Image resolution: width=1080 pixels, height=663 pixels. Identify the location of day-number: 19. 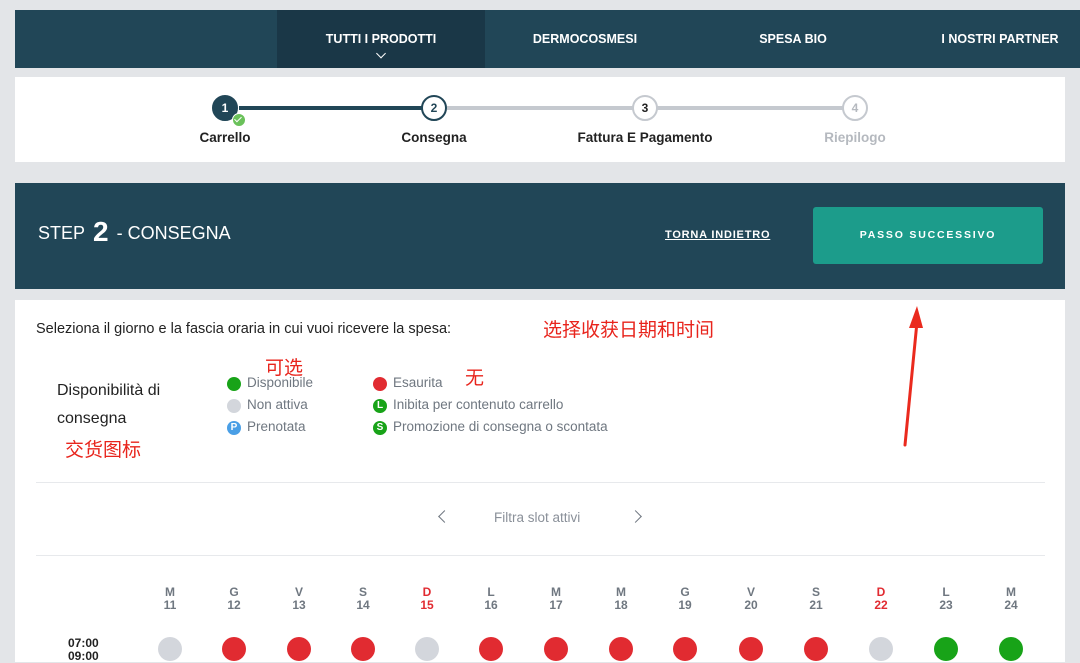
(685, 605).